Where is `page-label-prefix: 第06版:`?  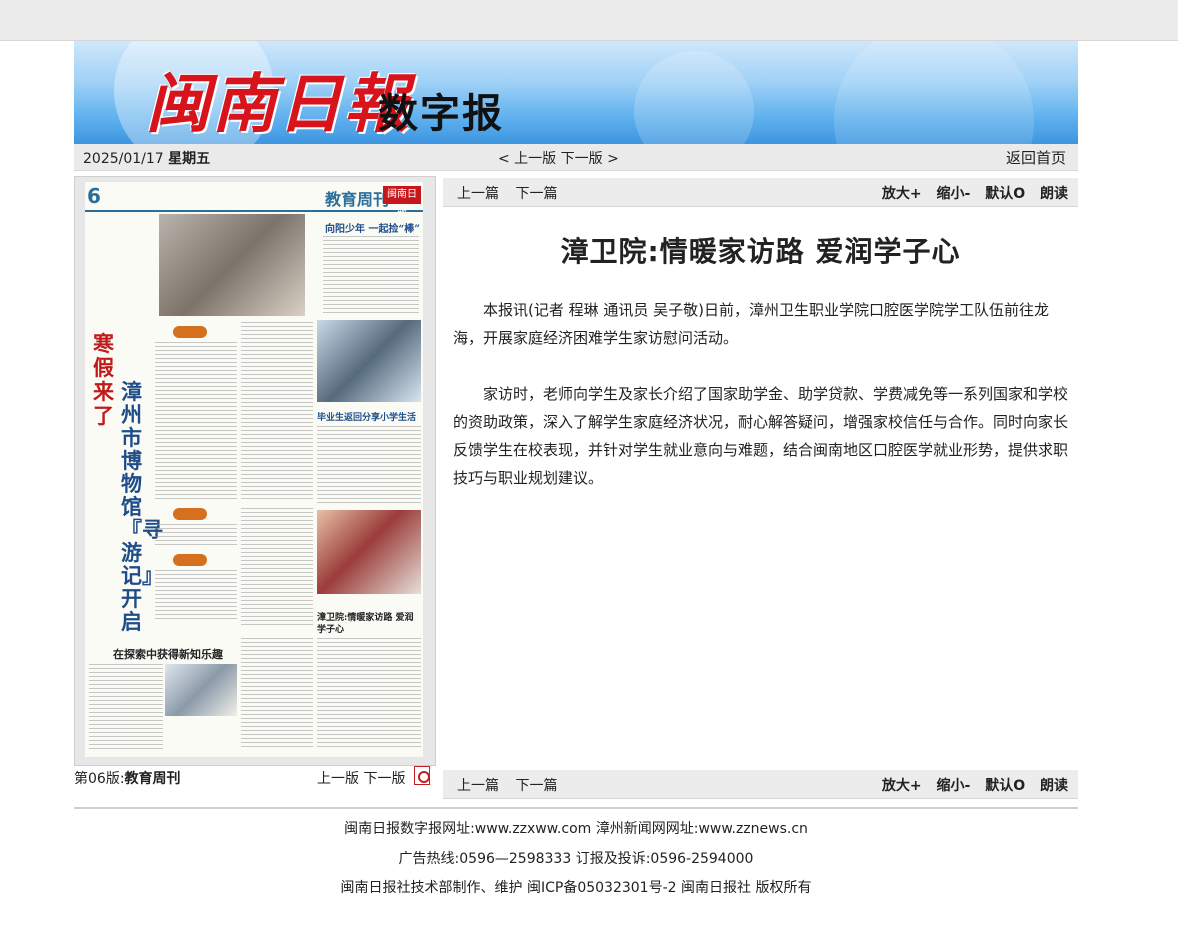
page-label-prefix: 第06版: is located at coordinates (99, 779).